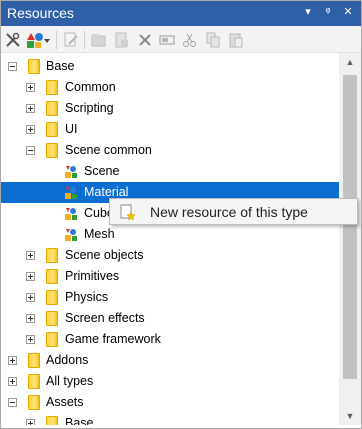 The height and width of the screenshot is (429, 362). I want to click on menu-item-new-resource: New resource of this type, so click(229, 212).